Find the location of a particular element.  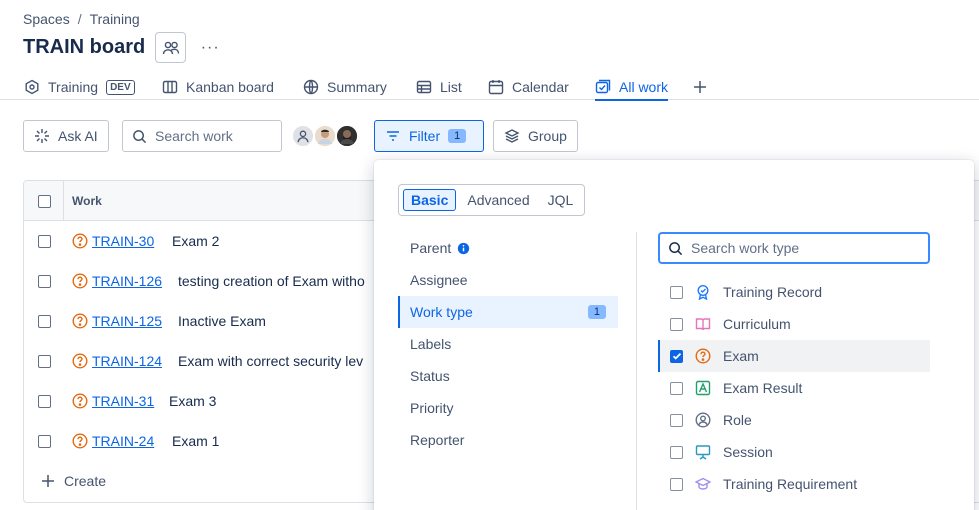

work-key-link: TRAIN-126 is located at coordinates (127, 281).